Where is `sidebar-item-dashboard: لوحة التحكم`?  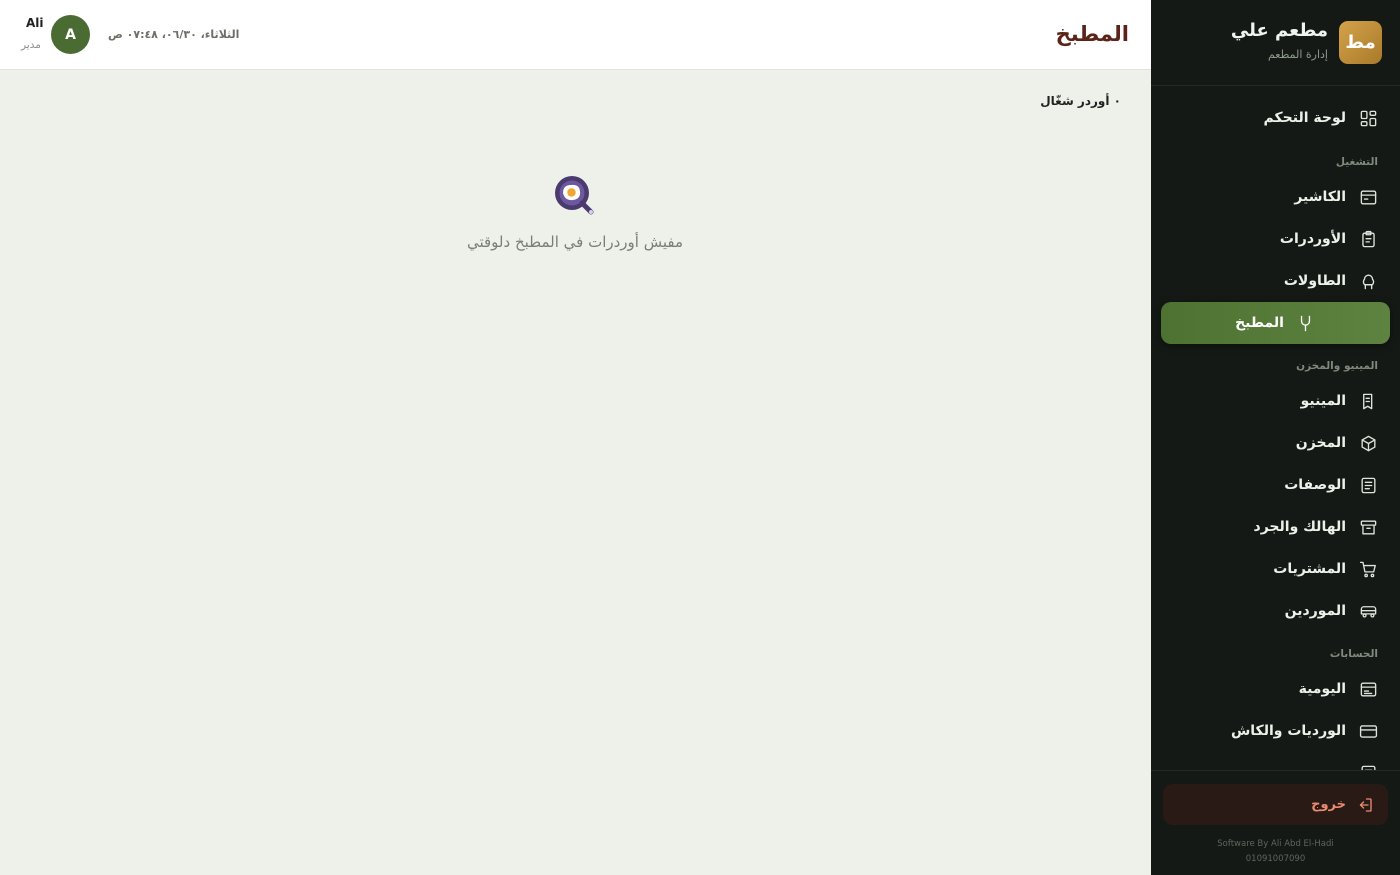 sidebar-item-dashboard: لوحة التحكم is located at coordinates (1275, 118).